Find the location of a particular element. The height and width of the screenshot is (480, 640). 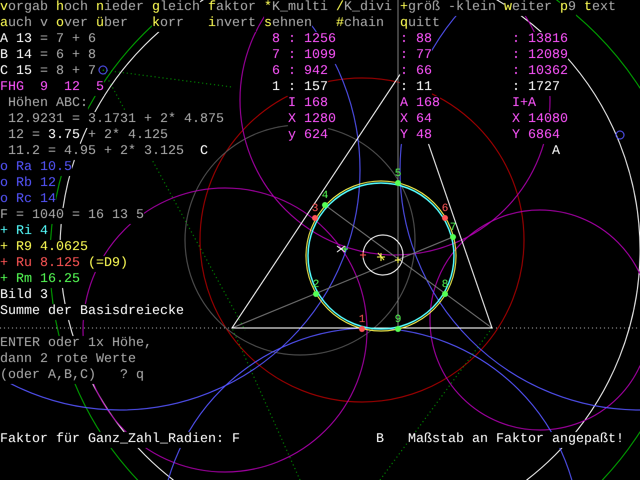

height-text: Höhen ABC: is located at coordinates (48, 104).